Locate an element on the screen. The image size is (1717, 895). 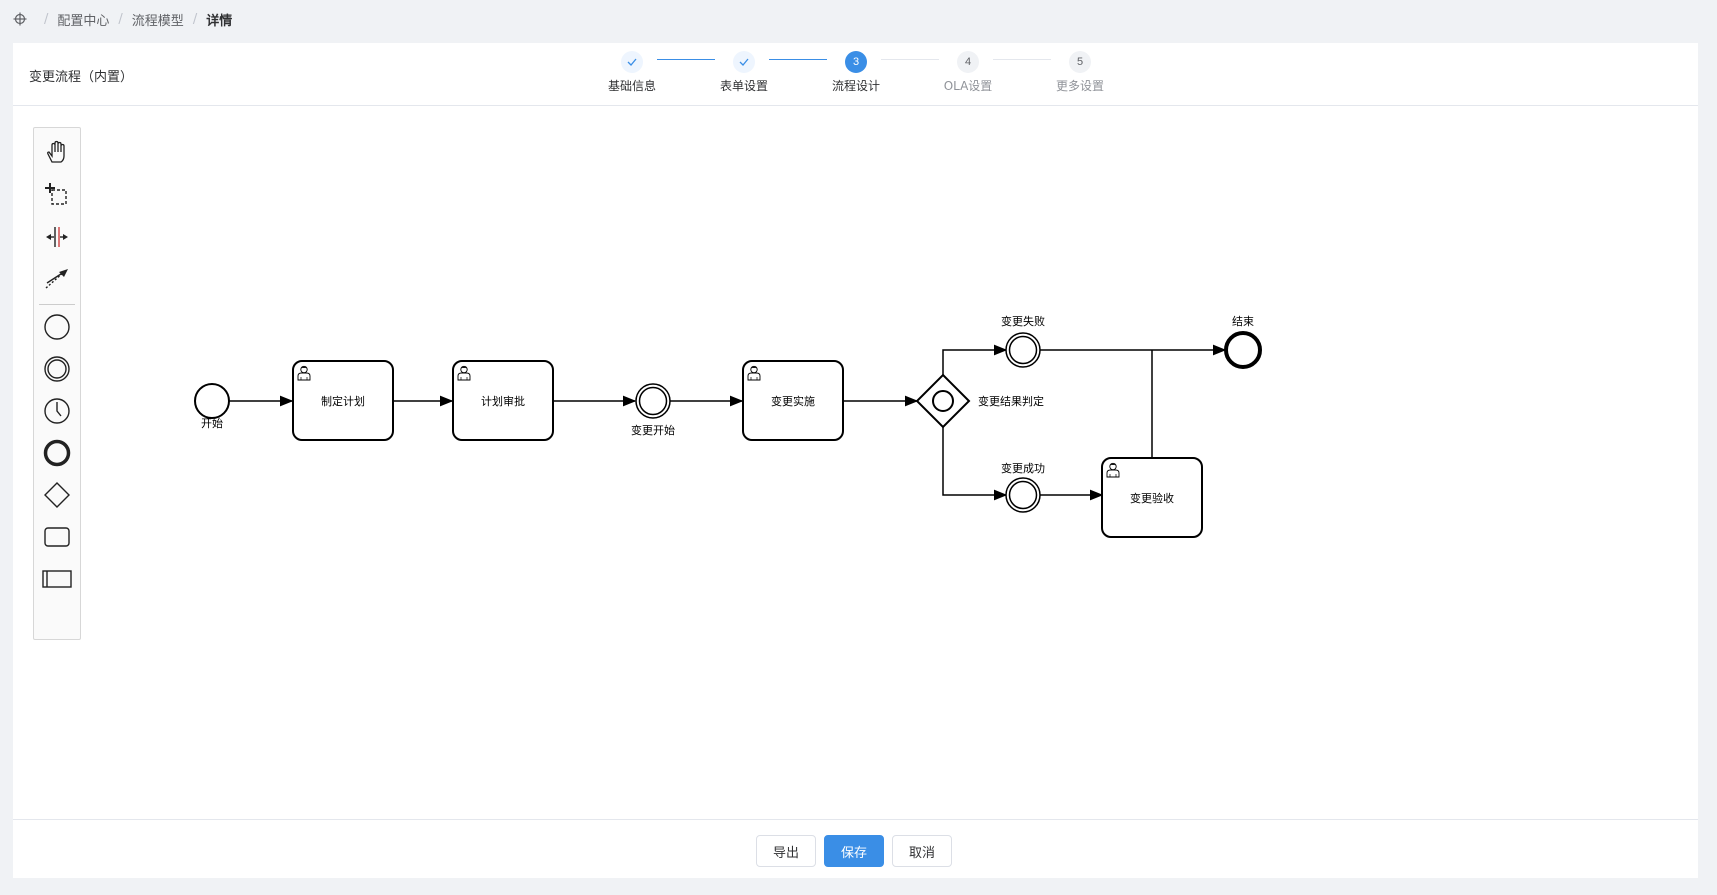
intermediate-event-change-start: 变更开始 is located at coordinates (653, 410).